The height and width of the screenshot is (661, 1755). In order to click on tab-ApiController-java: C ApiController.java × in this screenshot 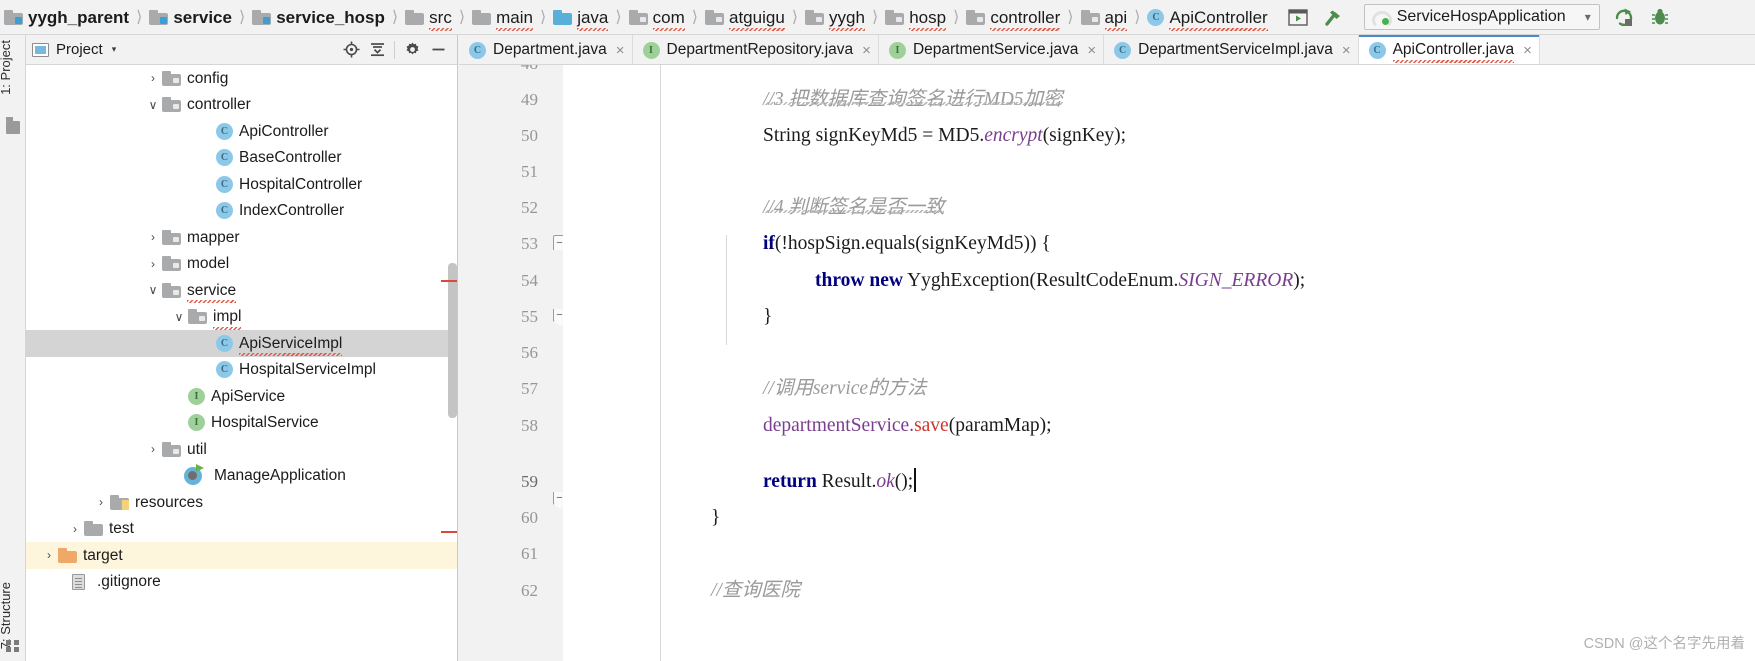, I will do `click(1449, 49)`.